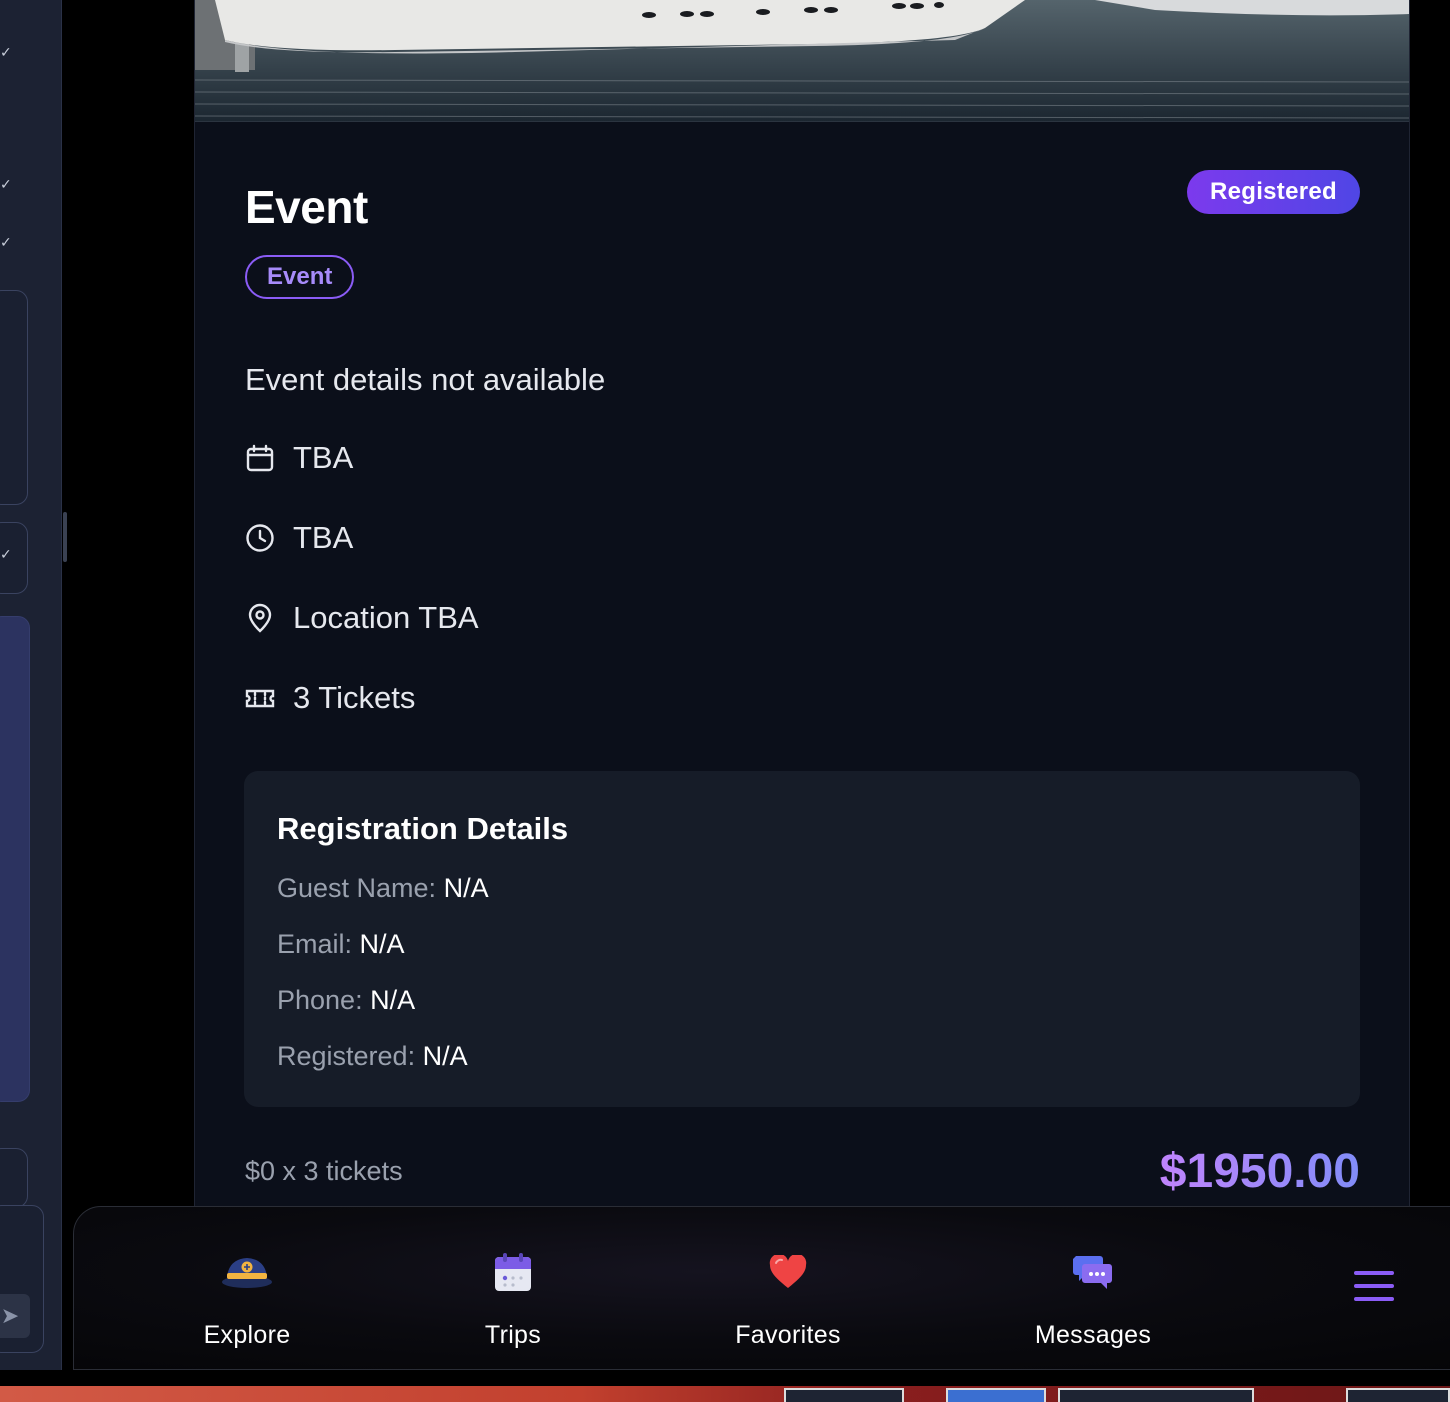  What do you see at coordinates (247, 1335) in the screenshot?
I see `nav-label: Explore` at bounding box center [247, 1335].